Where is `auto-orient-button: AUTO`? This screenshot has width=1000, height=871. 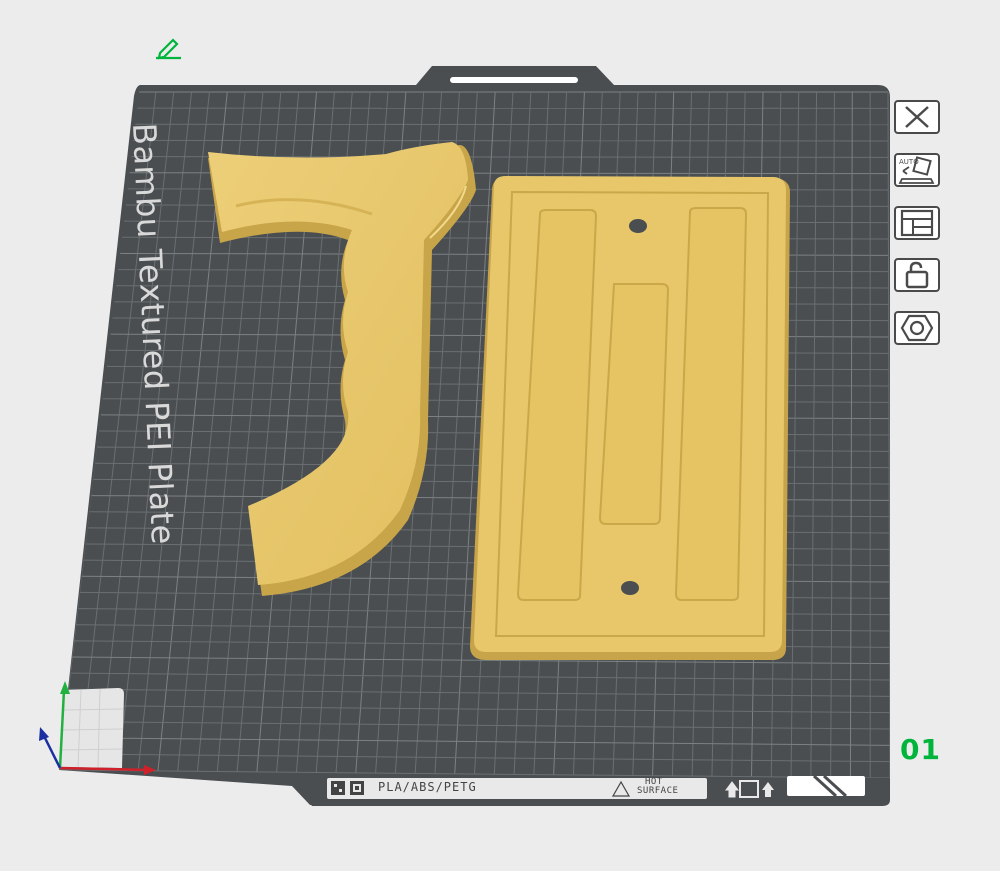 auto-orient-button: AUTO is located at coordinates (917, 170).